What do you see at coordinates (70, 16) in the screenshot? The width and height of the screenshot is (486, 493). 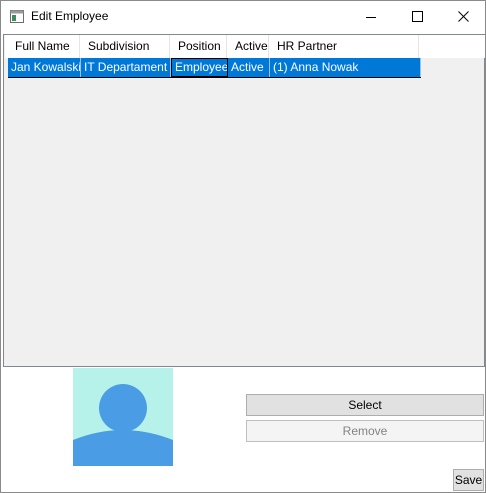 I see `window-title: Edit Employee` at bounding box center [70, 16].